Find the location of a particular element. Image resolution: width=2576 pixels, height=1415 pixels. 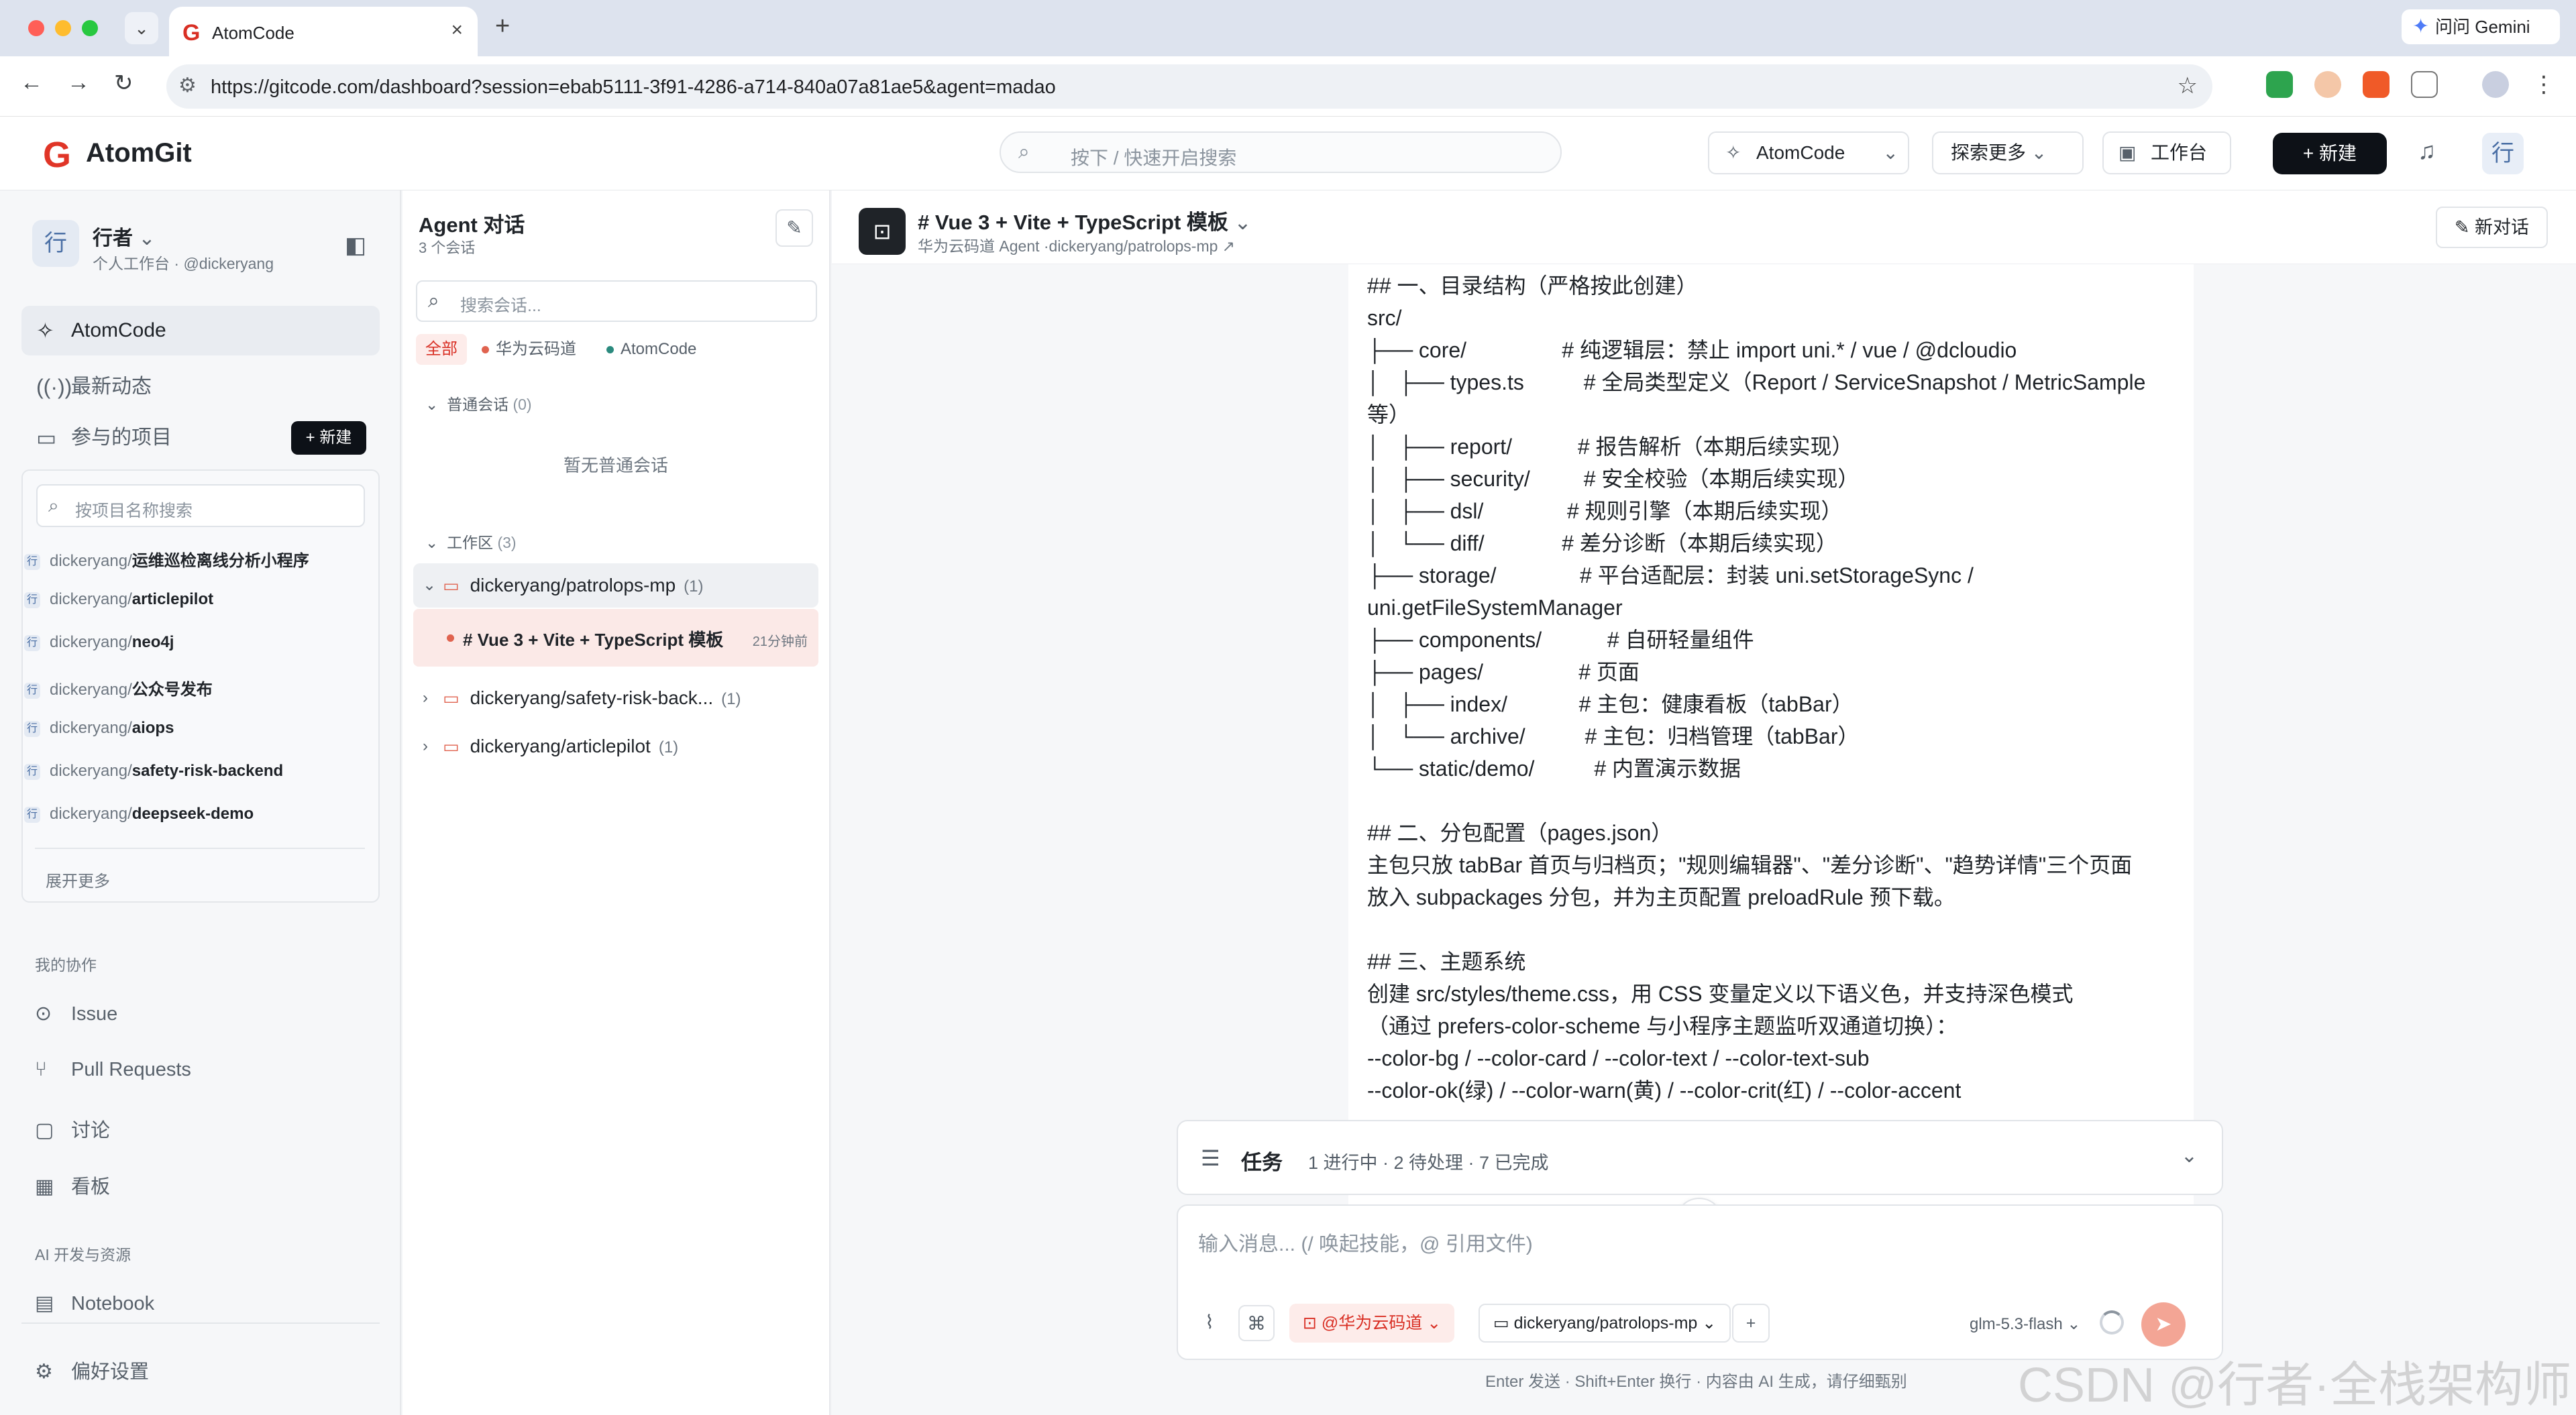

tab-close-icon: × is located at coordinates (457, 30).